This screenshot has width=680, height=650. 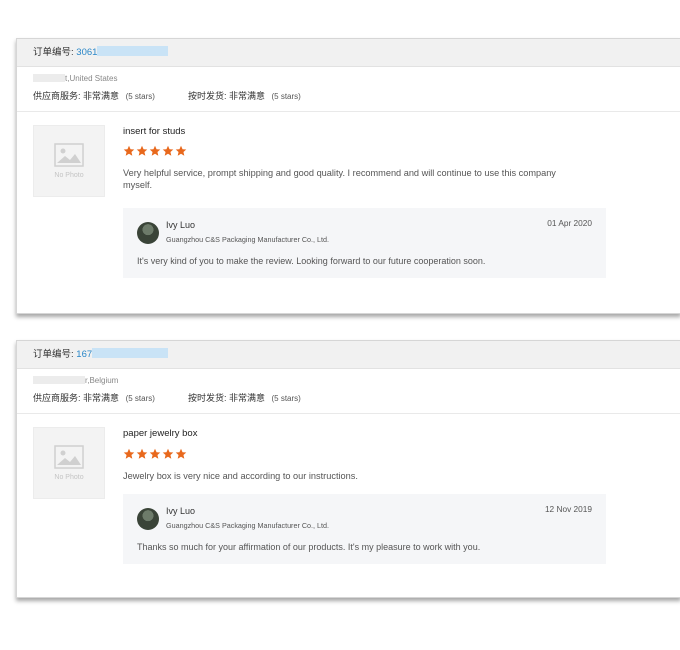 What do you see at coordinates (356, 79) in the screenshot?
I see `buyer-location: t,United States` at bounding box center [356, 79].